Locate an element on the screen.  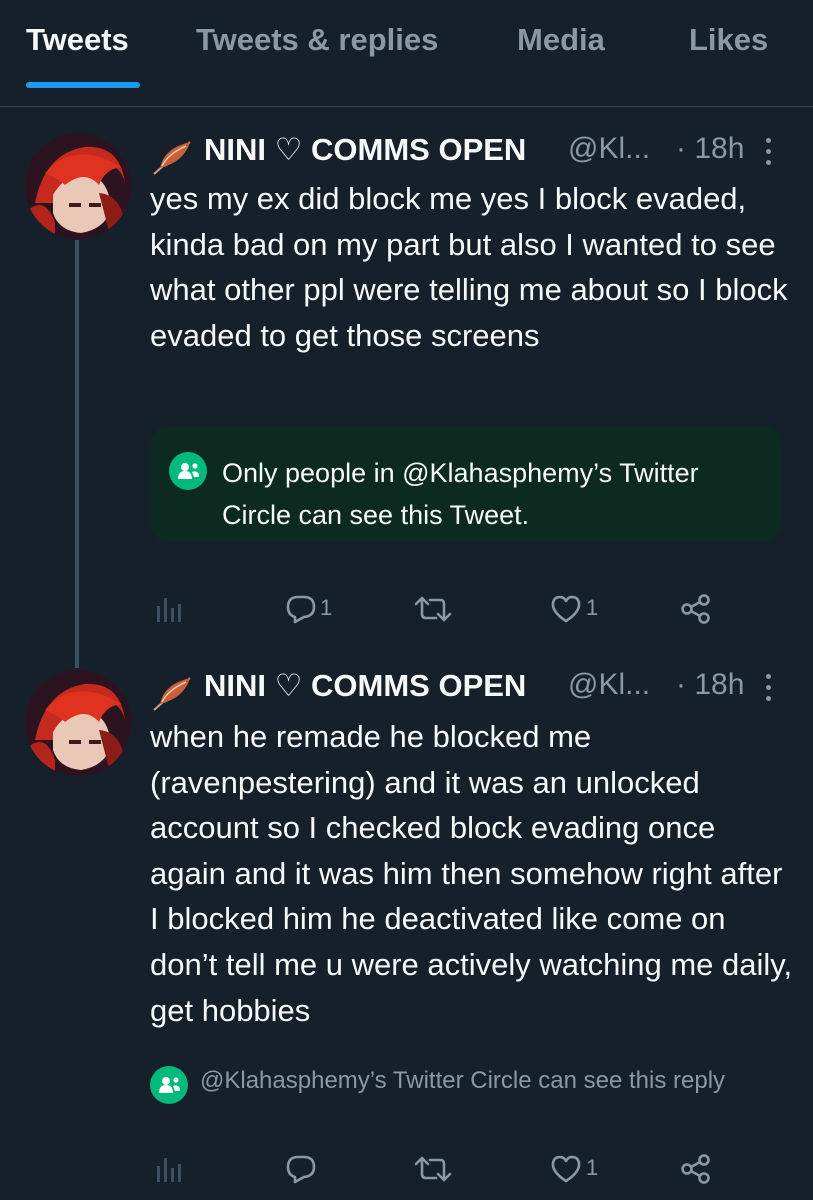
tab-media: Media is located at coordinates (561, 40).